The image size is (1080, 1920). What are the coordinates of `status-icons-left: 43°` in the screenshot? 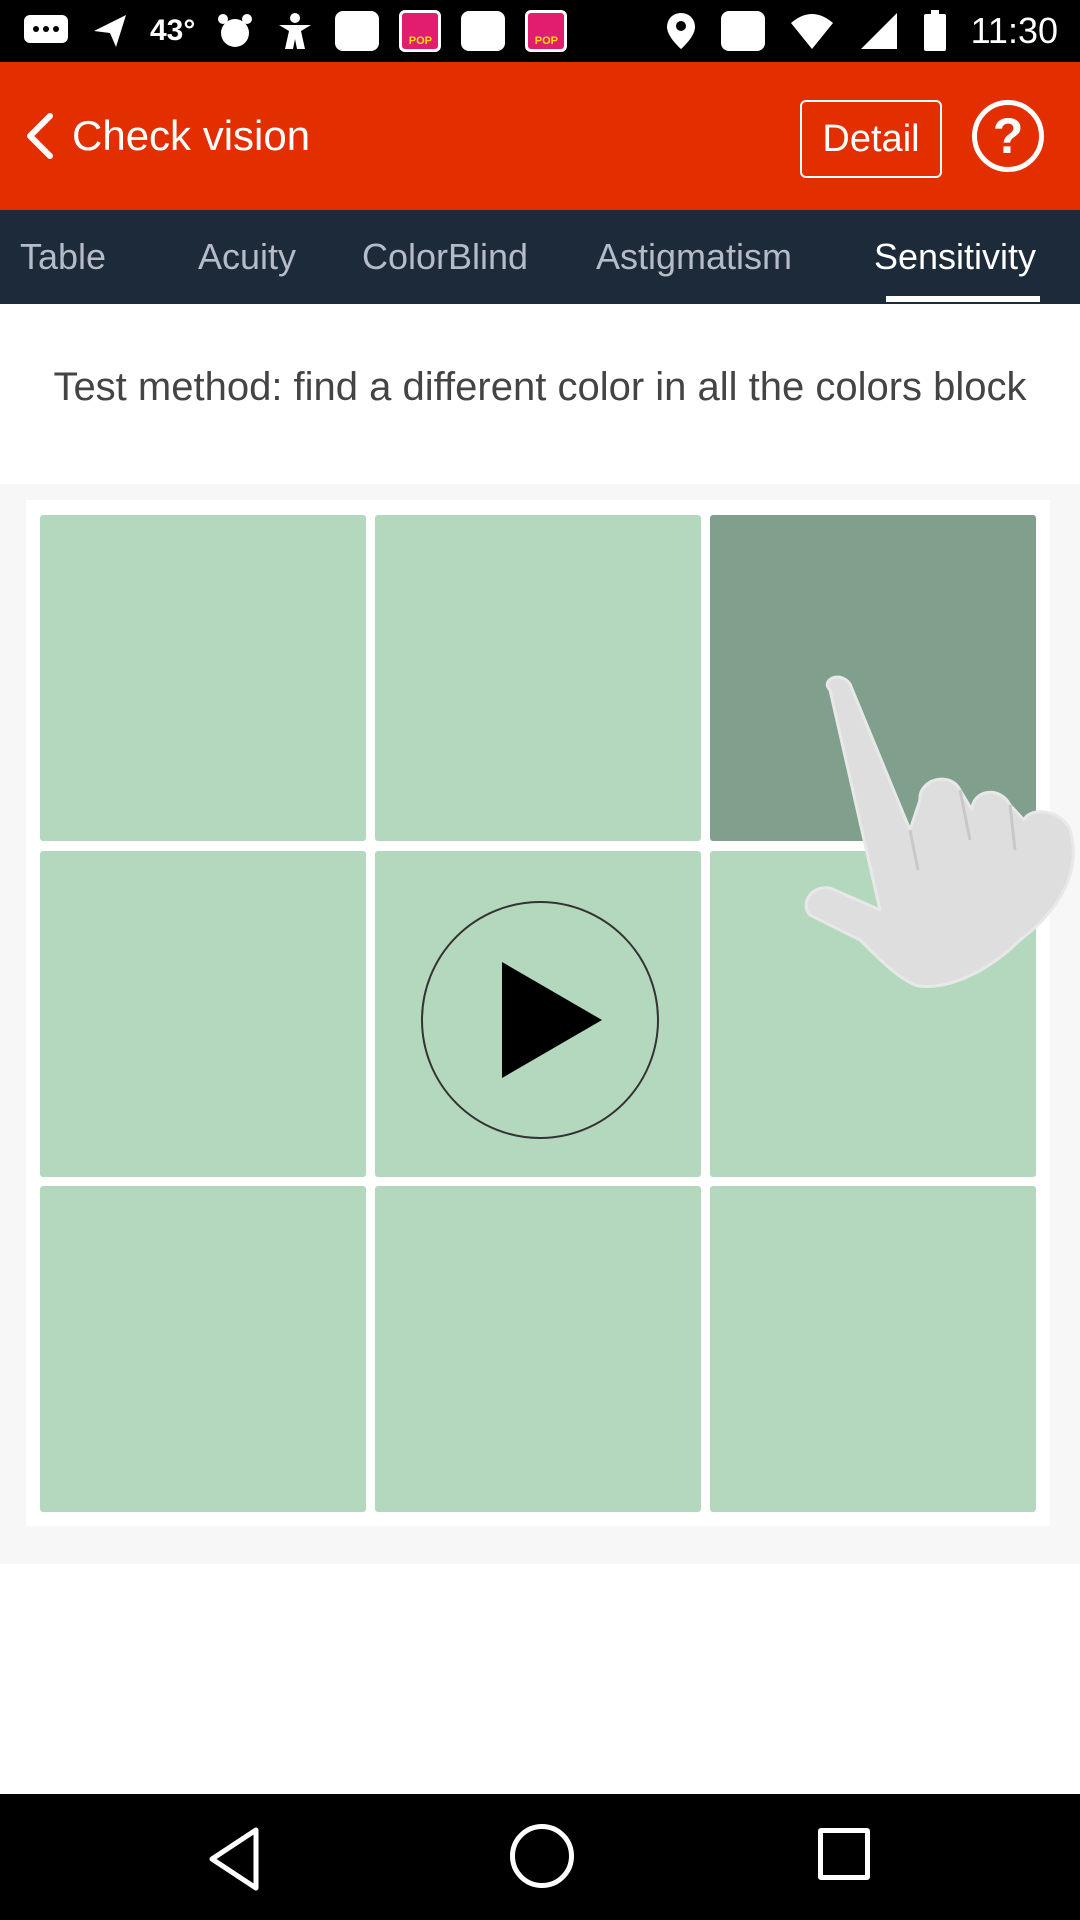 It's located at (295, 31).